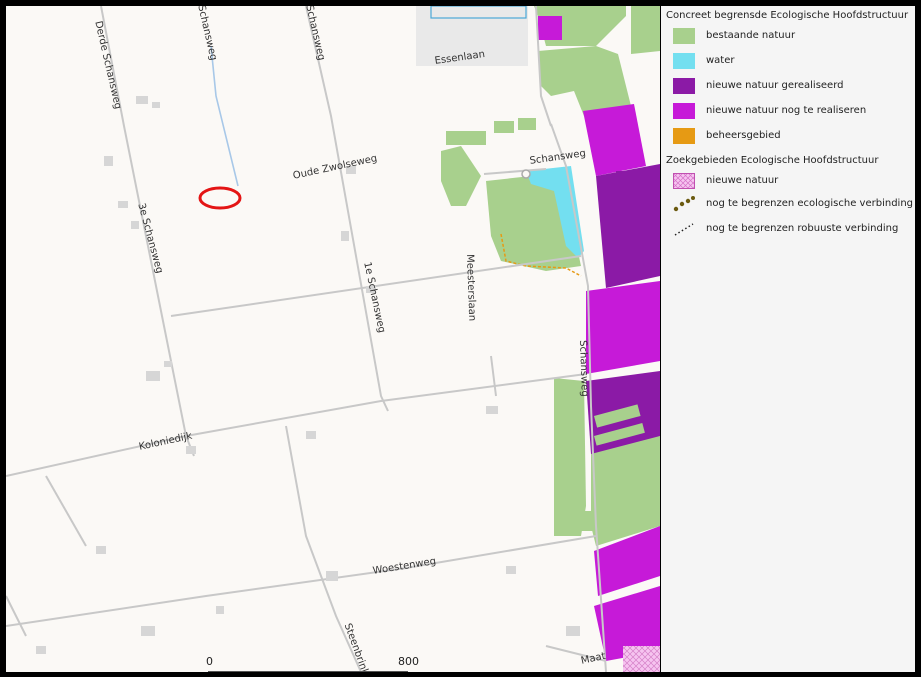  Describe the element at coordinates (684, 61) in the screenshot. I see `swatch-water` at that location.